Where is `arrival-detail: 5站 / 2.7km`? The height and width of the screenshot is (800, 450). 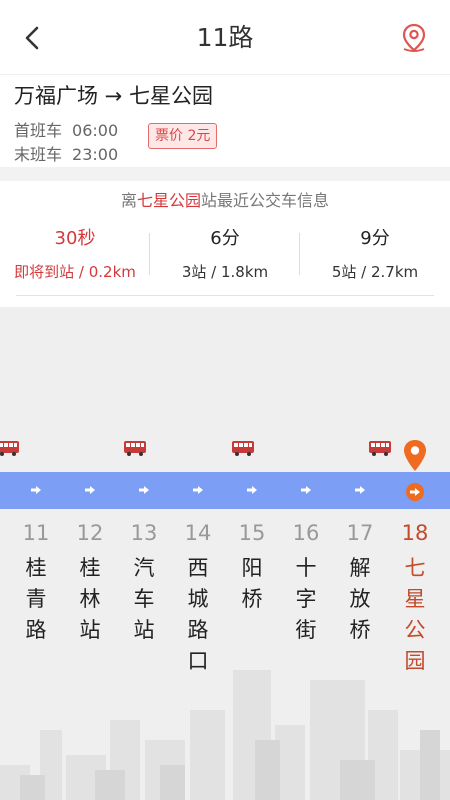 arrival-detail: 5站 / 2.7km is located at coordinates (375, 272).